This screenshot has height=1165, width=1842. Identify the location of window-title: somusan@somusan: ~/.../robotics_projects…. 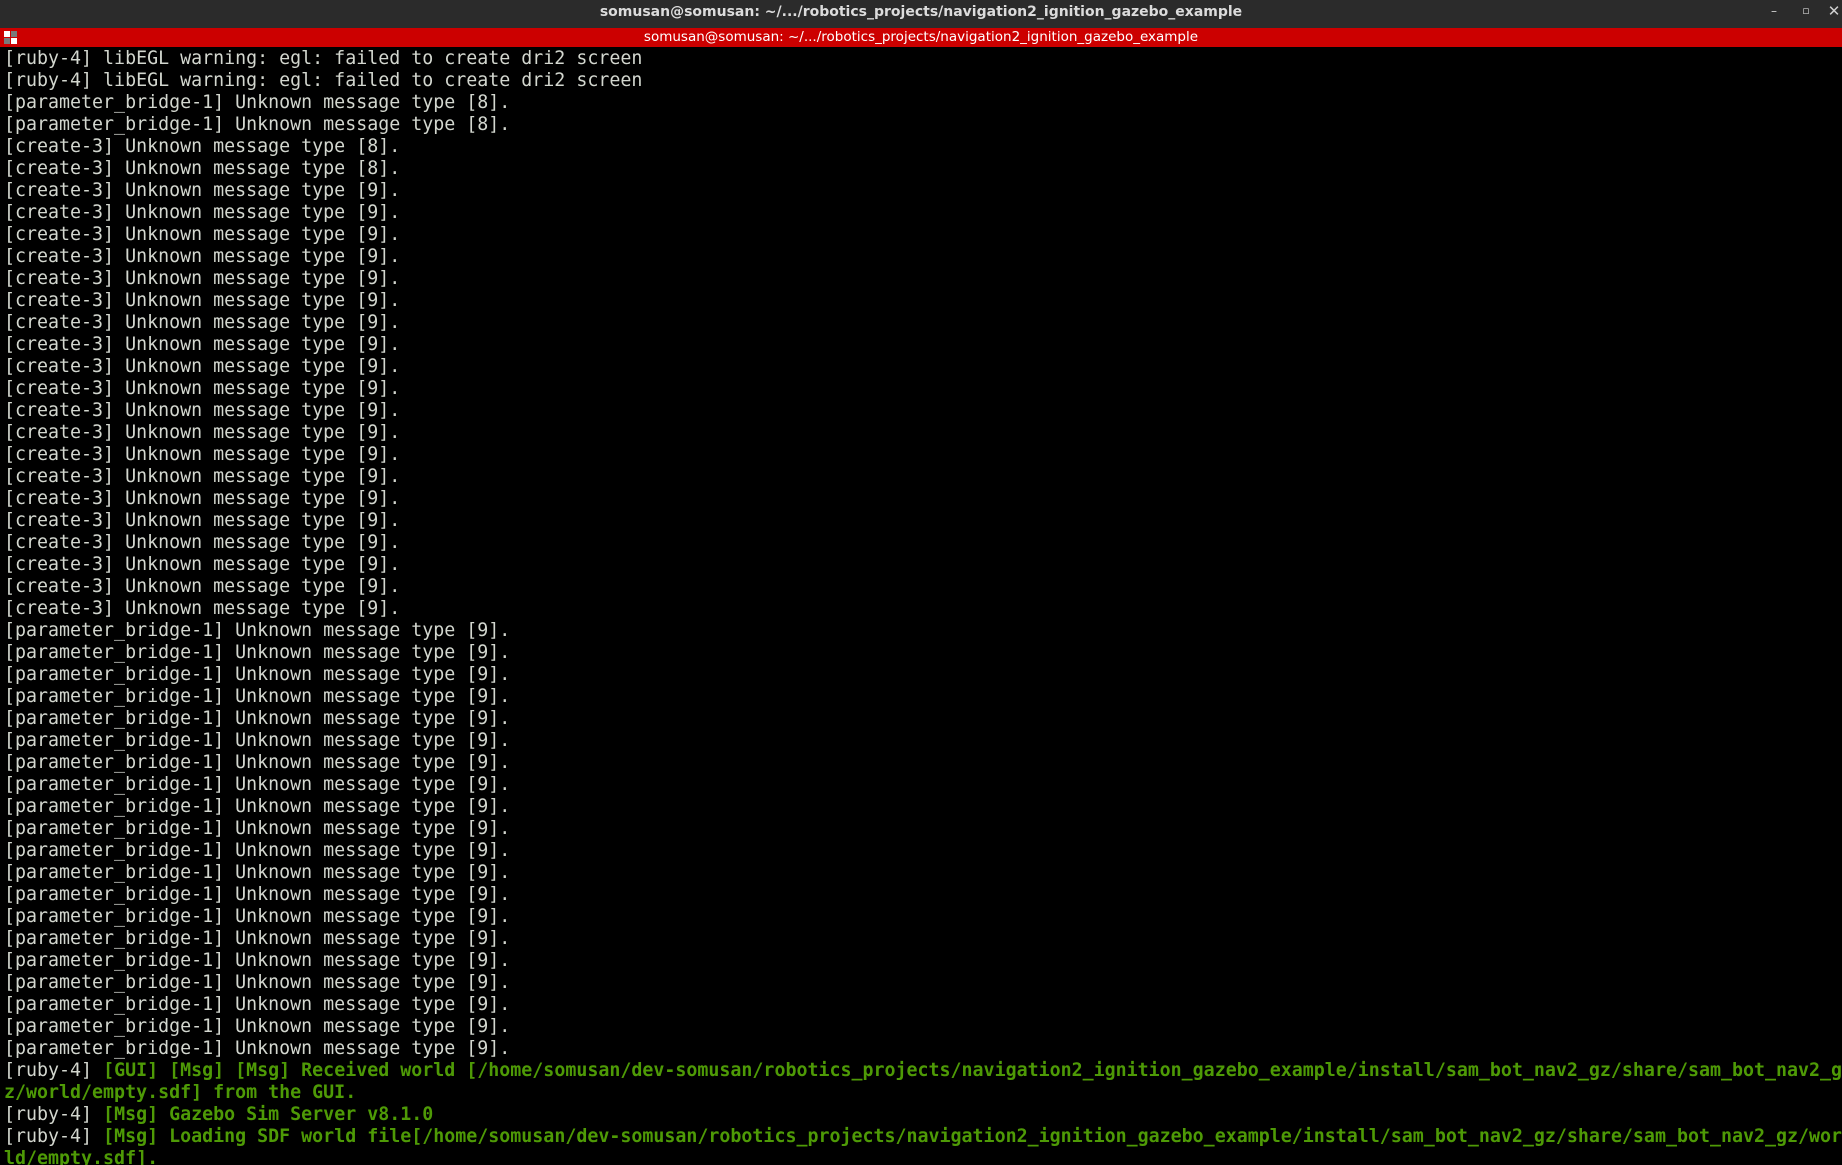
(921, 12).